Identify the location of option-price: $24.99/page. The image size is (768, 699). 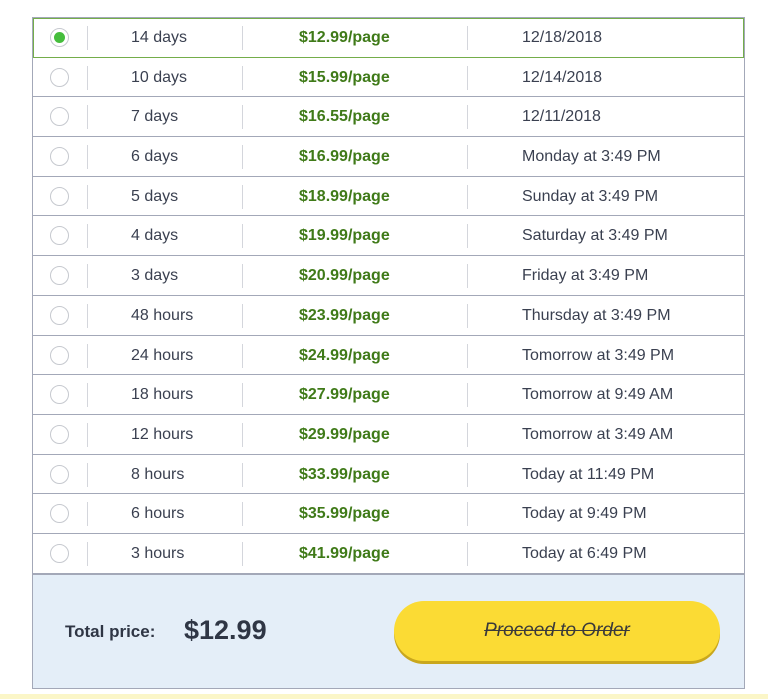
(344, 355).